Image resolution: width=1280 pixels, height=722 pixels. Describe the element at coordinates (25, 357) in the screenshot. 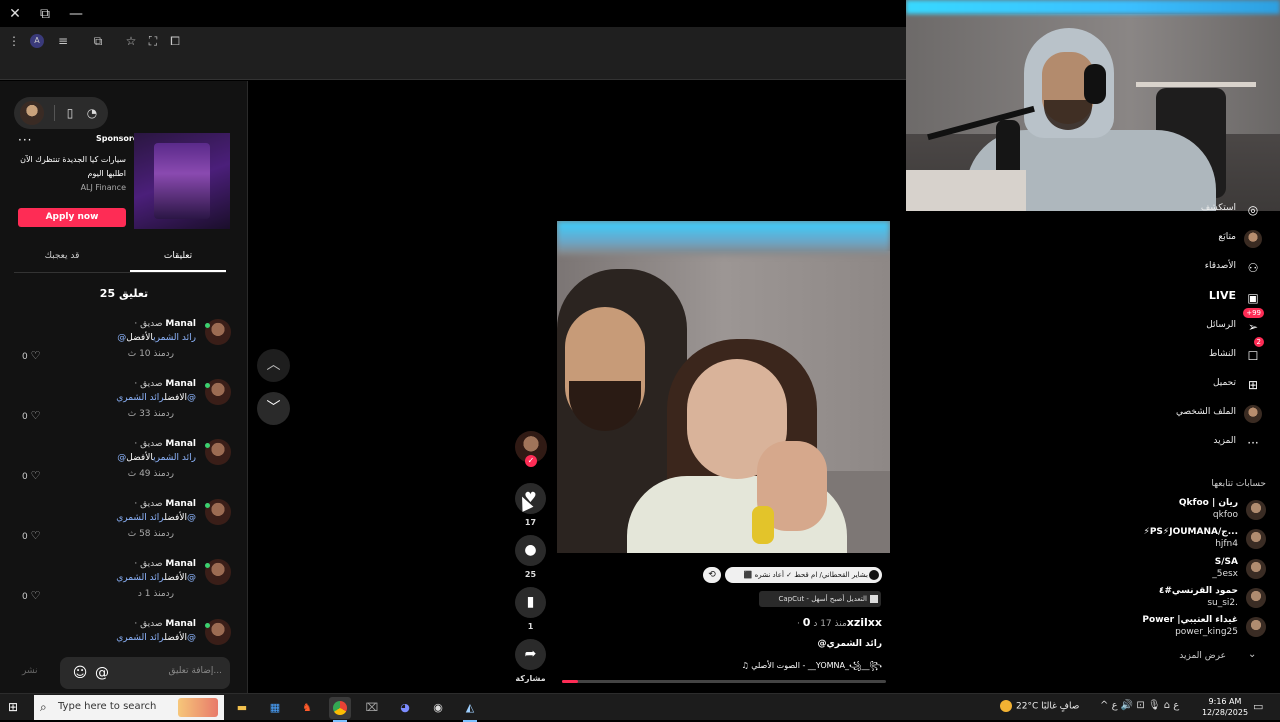

I see `comment-like-count: 0` at that location.